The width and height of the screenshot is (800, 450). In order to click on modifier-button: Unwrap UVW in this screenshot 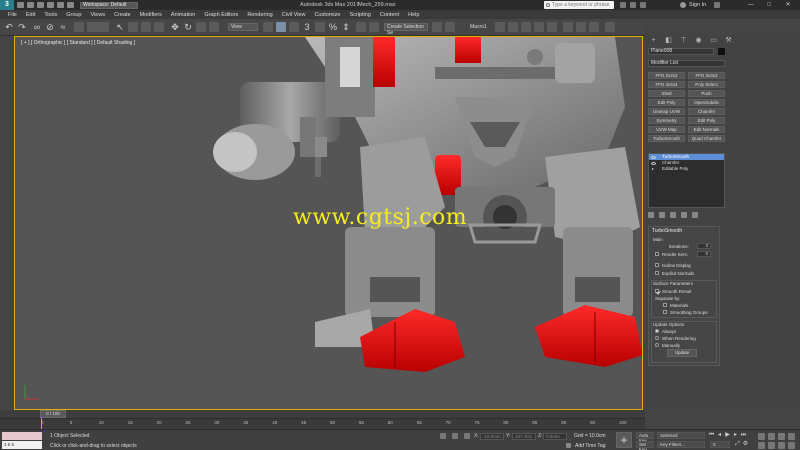, I will do `click(666, 111)`.